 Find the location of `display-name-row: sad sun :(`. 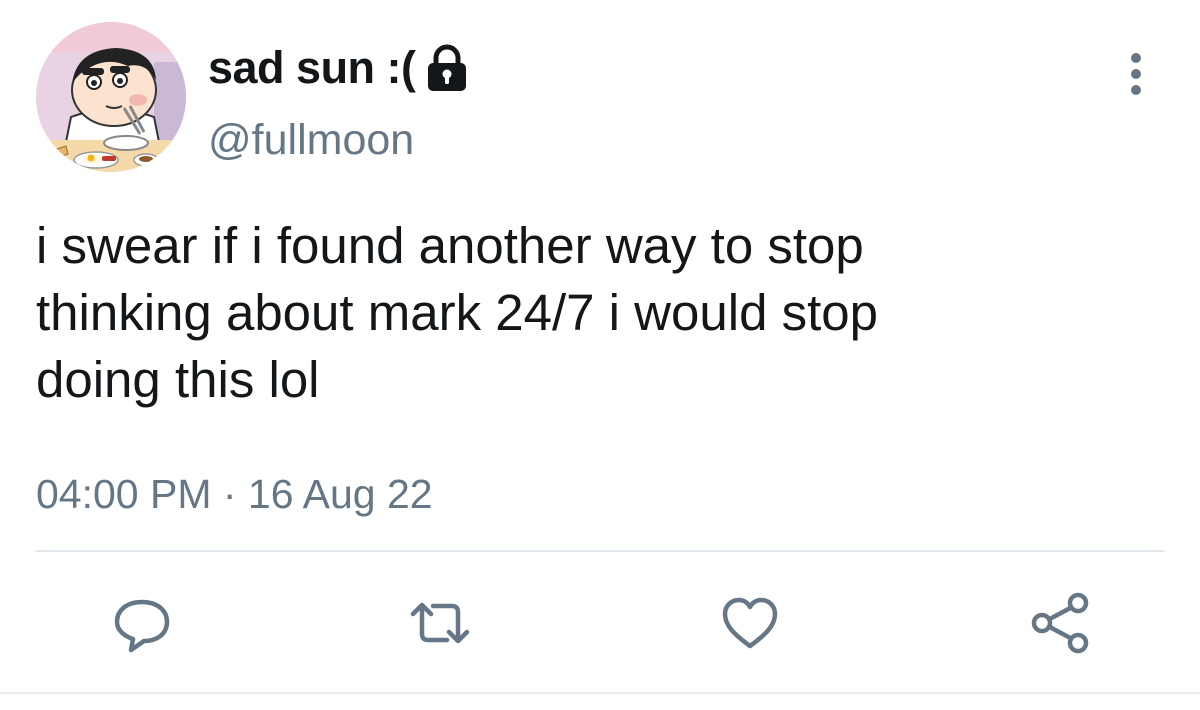

display-name-row: sad sun :( is located at coordinates (339, 68).